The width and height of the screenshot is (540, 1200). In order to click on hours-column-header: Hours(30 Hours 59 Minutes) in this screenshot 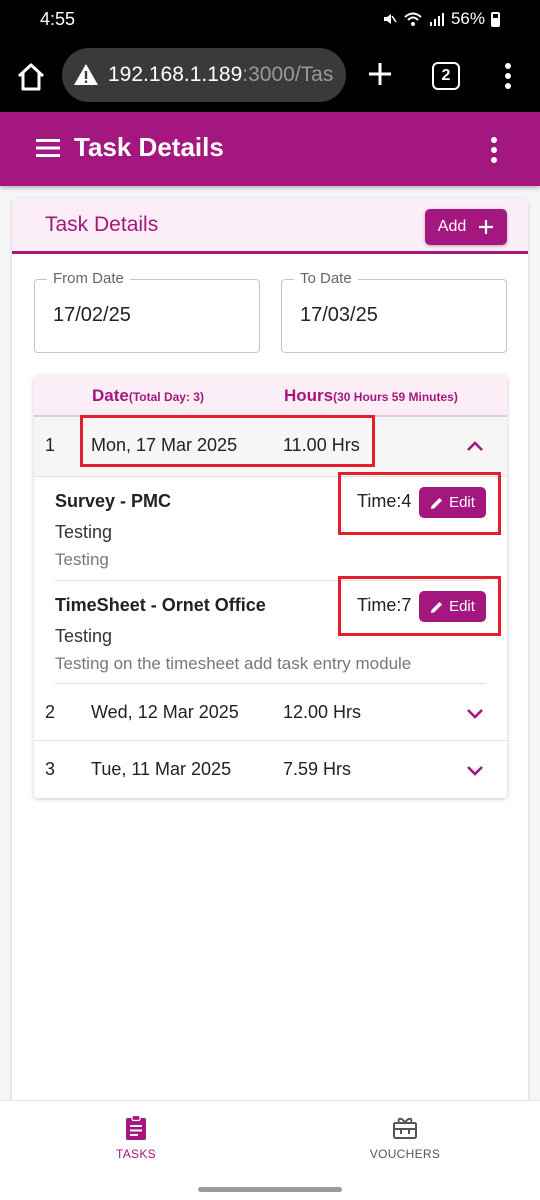, I will do `click(371, 395)`.